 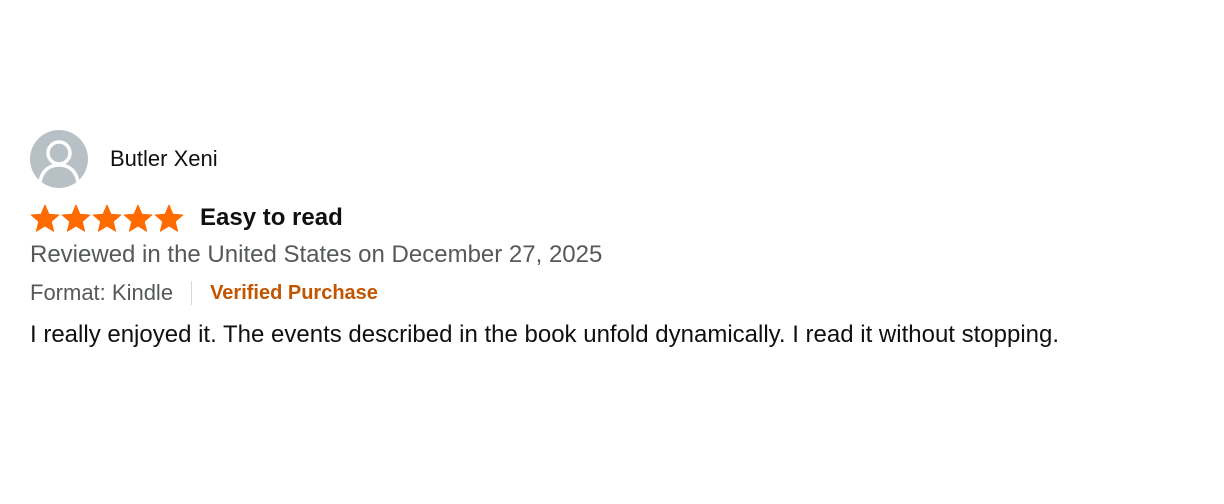 What do you see at coordinates (164, 159) in the screenshot?
I see `reviewer-name: Butler Xeni` at bounding box center [164, 159].